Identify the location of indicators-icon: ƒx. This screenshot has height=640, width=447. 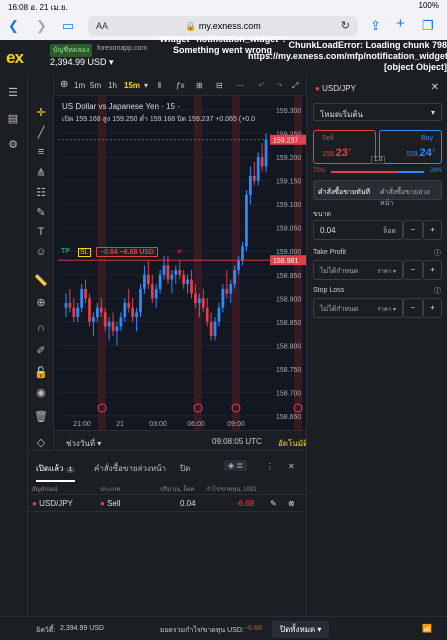
(180, 85).